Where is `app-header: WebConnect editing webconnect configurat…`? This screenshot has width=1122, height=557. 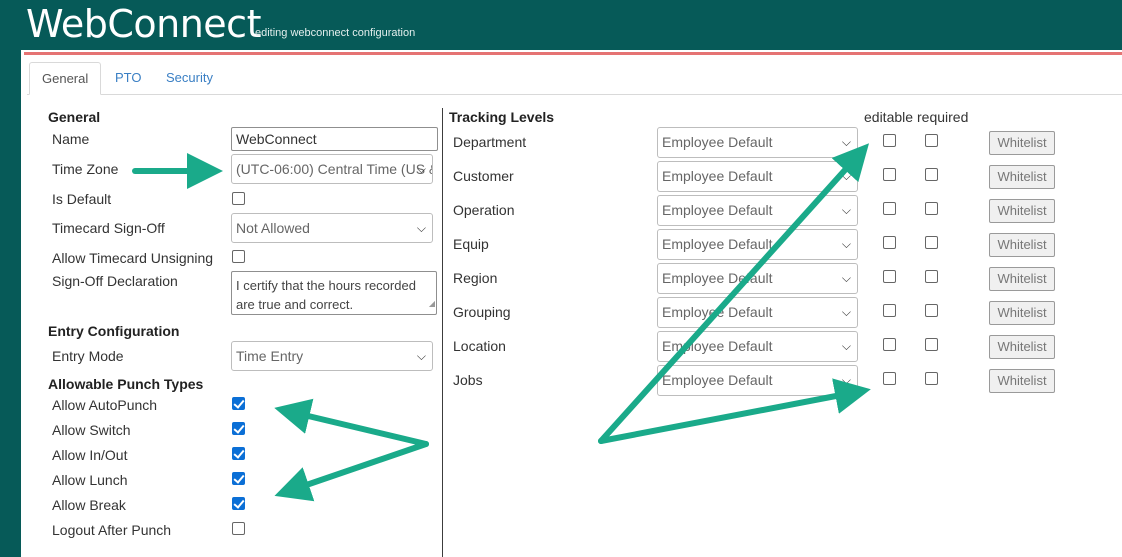 app-header: WebConnect editing webconnect configurat… is located at coordinates (561, 25).